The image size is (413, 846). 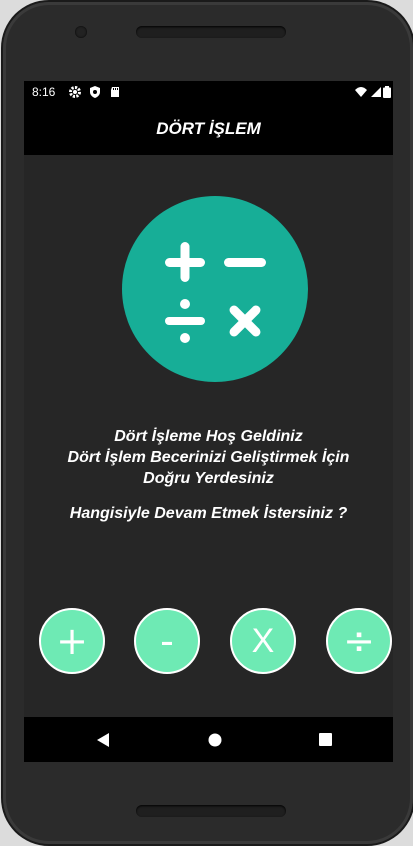 I want to click on welcome-line-1: Dört İşleme Hoş Geldiniz, so click(x=208, y=436).